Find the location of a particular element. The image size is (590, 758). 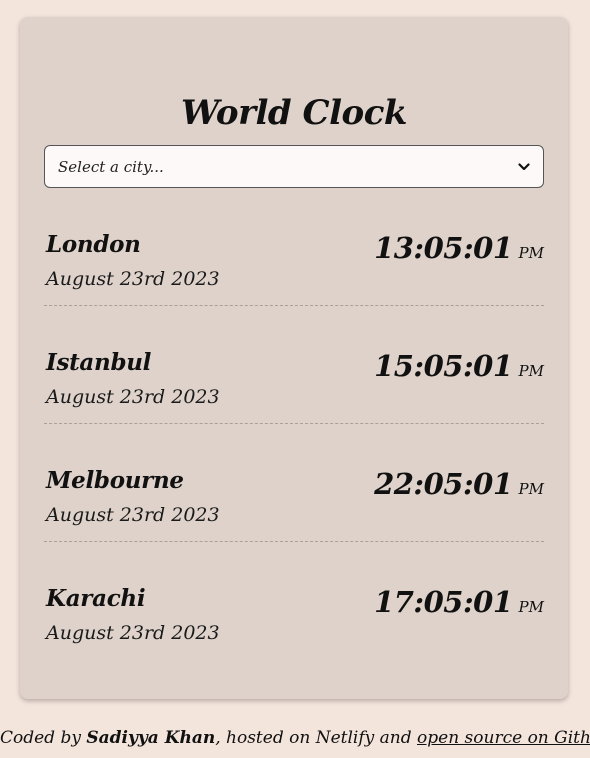

city-clock: 13:05:01 is located at coordinates (443, 248).